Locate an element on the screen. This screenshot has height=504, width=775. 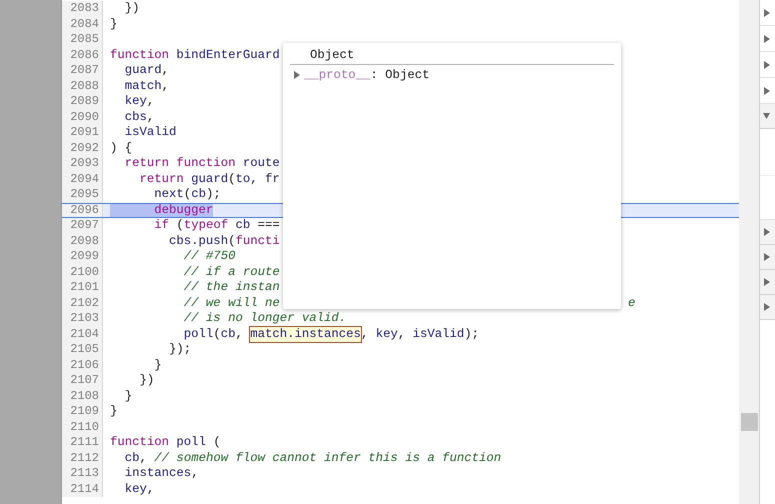
line-number: 2114 is located at coordinates (82, 489).